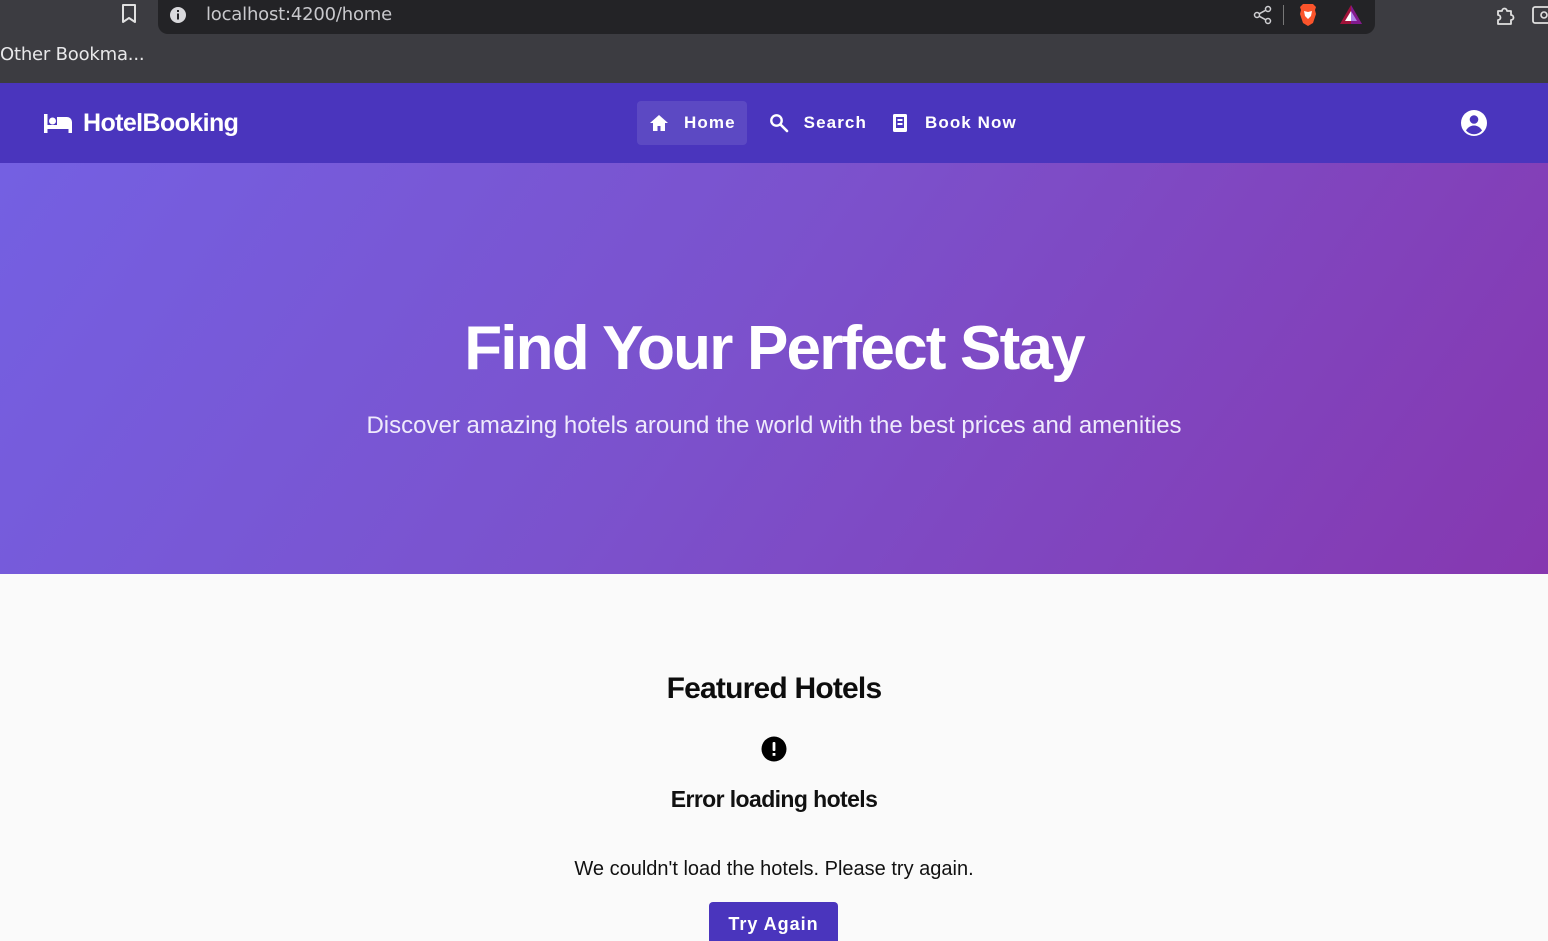 The width and height of the screenshot is (1548, 941). What do you see at coordinates (774, 348) in the screenshot?
I see `hero-title: Find Your Perfect Stay` at bounding box center [774, 348].